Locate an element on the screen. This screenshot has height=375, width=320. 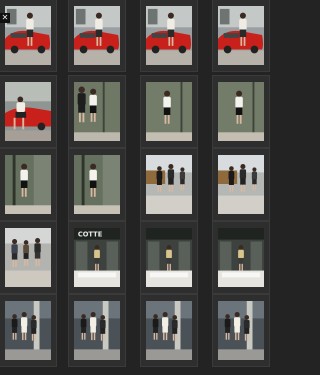
close-icon: ✕ is located at coordinates (5, 18).